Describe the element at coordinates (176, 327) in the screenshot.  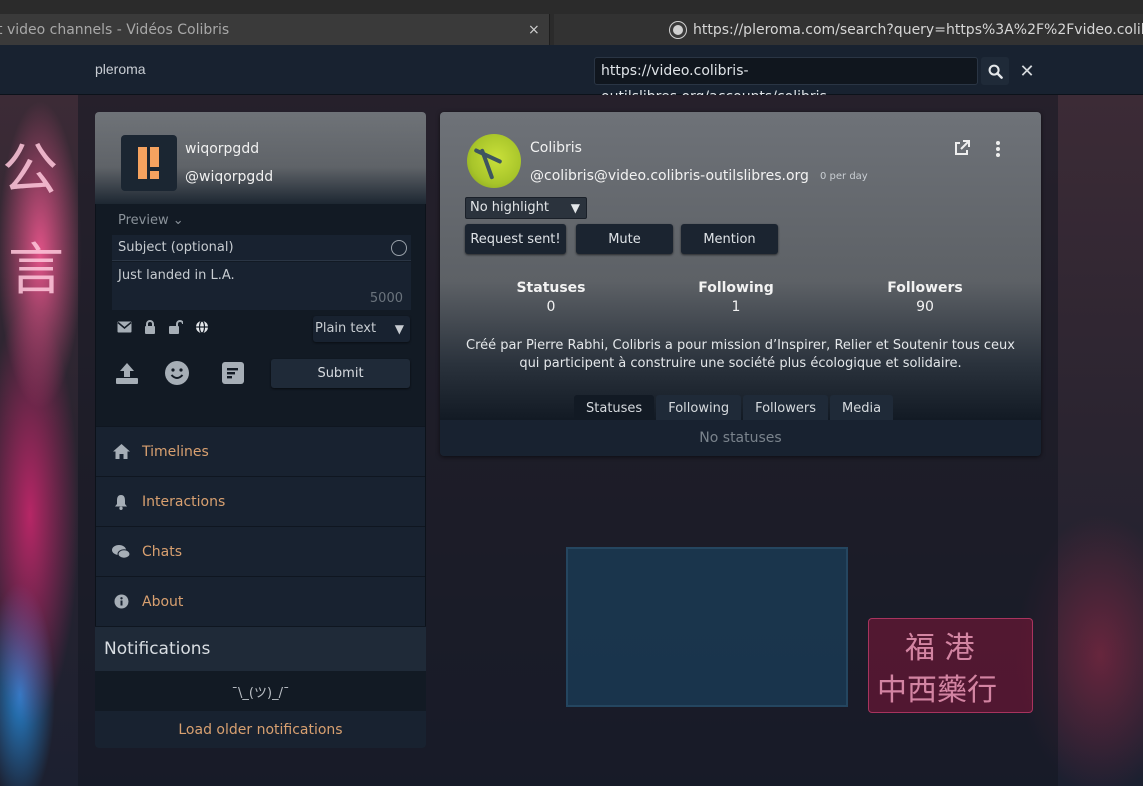
I see `unlisted-lock-open-icon` at that location.